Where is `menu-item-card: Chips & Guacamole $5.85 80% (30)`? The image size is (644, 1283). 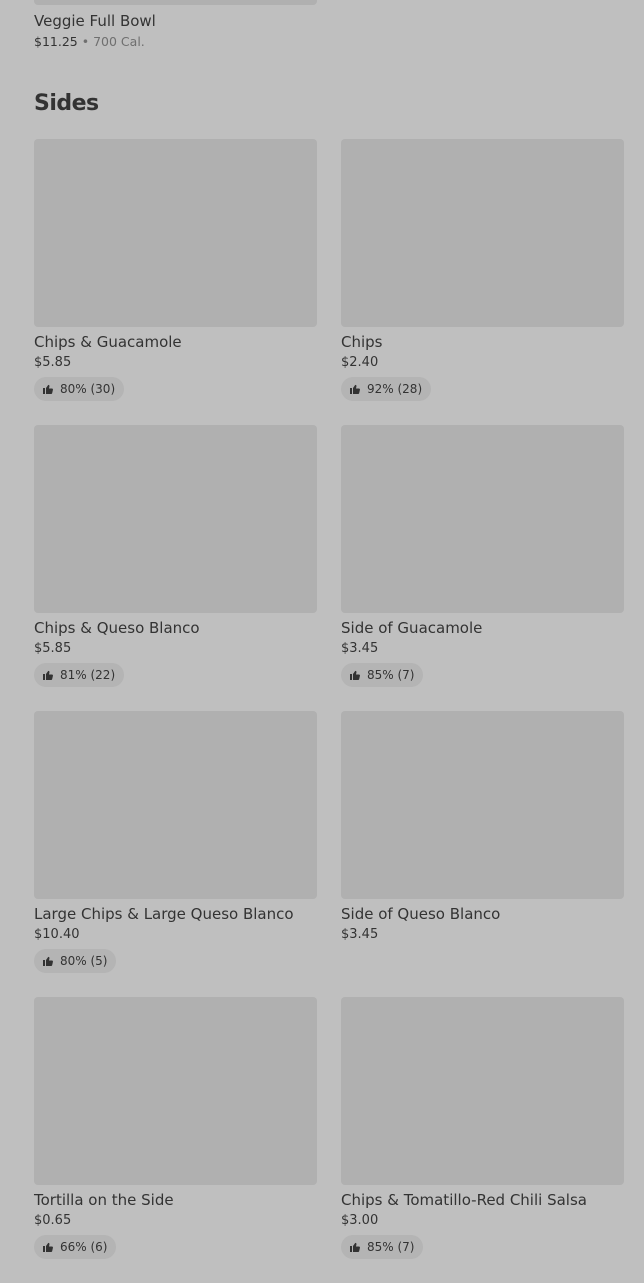 menu-item-card: Chips & Guacamole $5.85 80% (30) is located at coordinates (175, 282).